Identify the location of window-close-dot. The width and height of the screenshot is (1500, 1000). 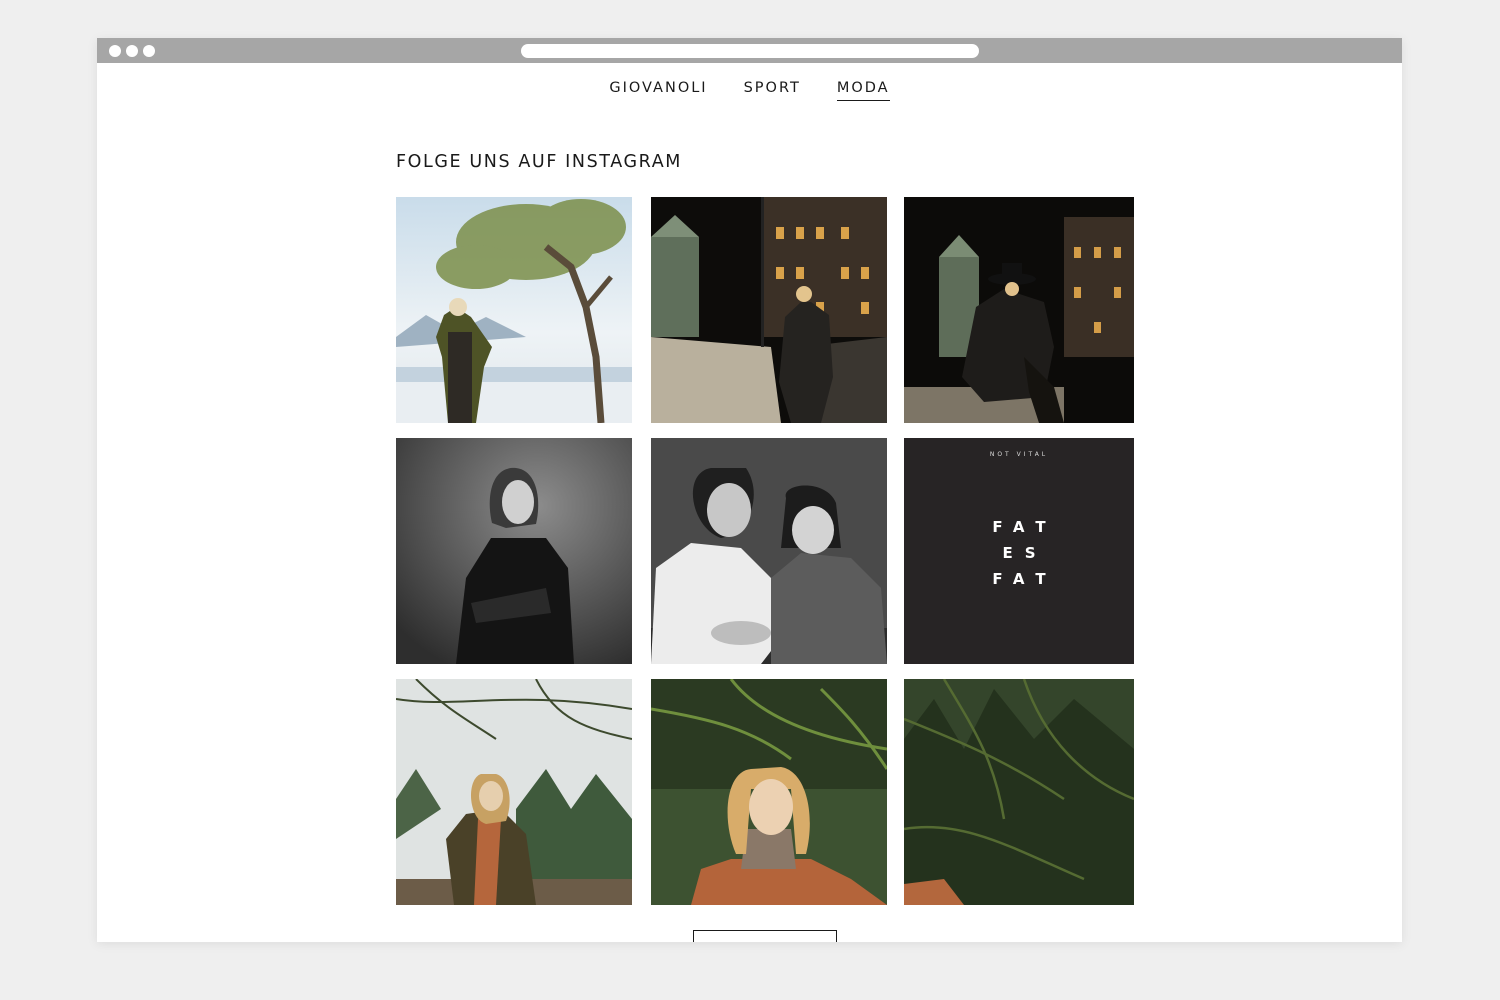
(115, 51).